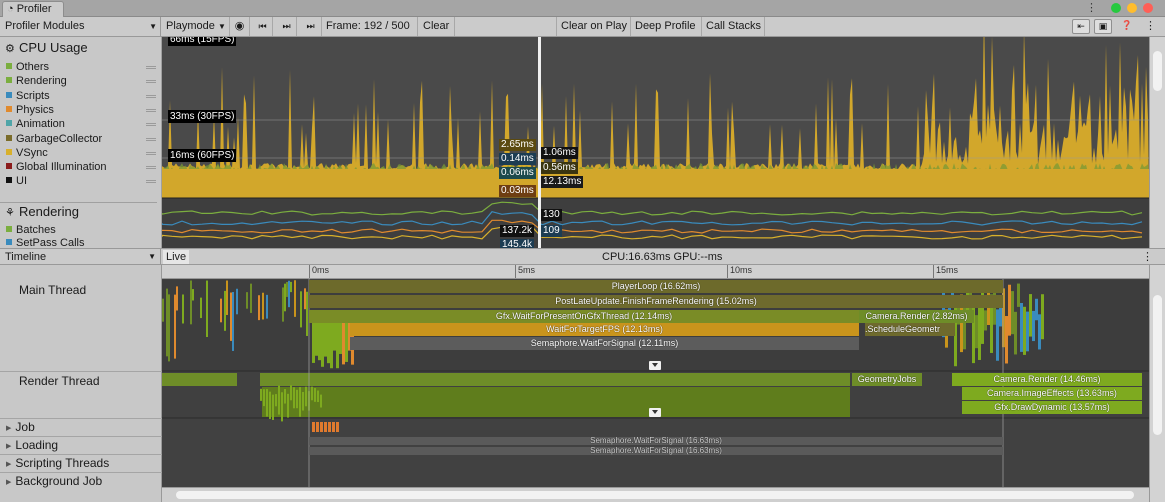 This screenshot has width=1165, height=502. I want to click on legend-label: Scripts, so click(33, 95).